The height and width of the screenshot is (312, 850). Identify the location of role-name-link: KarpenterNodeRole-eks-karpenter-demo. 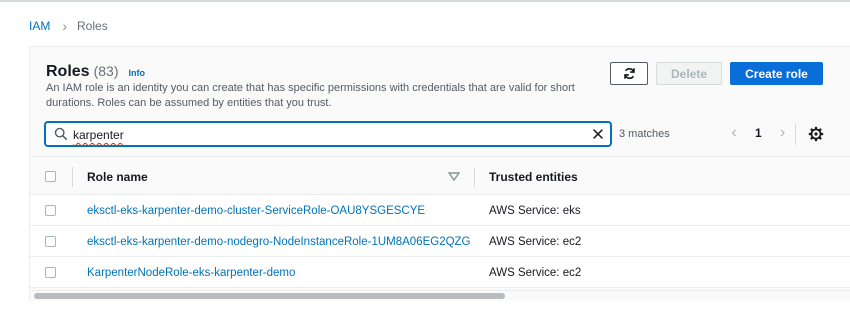
(191, 273).